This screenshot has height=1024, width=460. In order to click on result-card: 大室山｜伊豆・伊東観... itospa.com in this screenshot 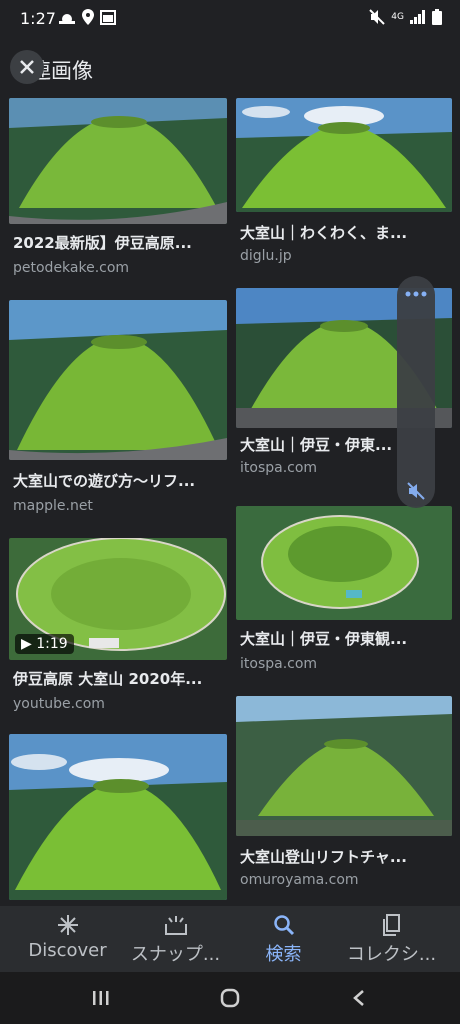, I will do `click(344, 594)`.